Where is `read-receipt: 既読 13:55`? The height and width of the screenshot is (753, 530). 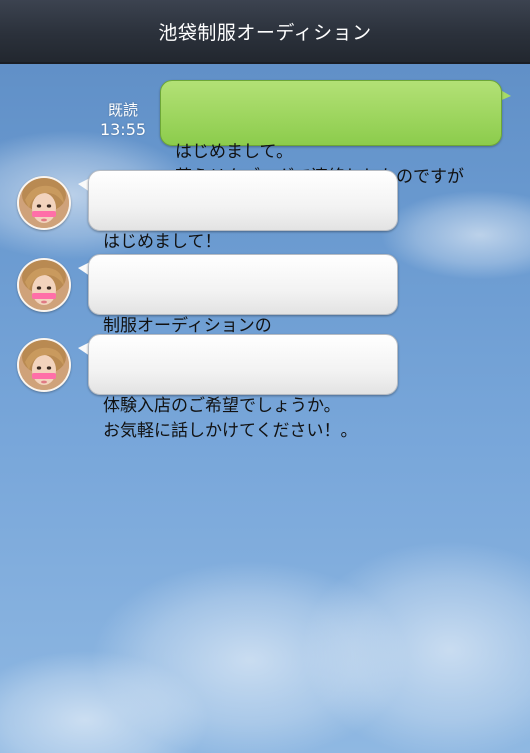
read-receipt: 既読 13:55 is located at coordinates (123, 120).